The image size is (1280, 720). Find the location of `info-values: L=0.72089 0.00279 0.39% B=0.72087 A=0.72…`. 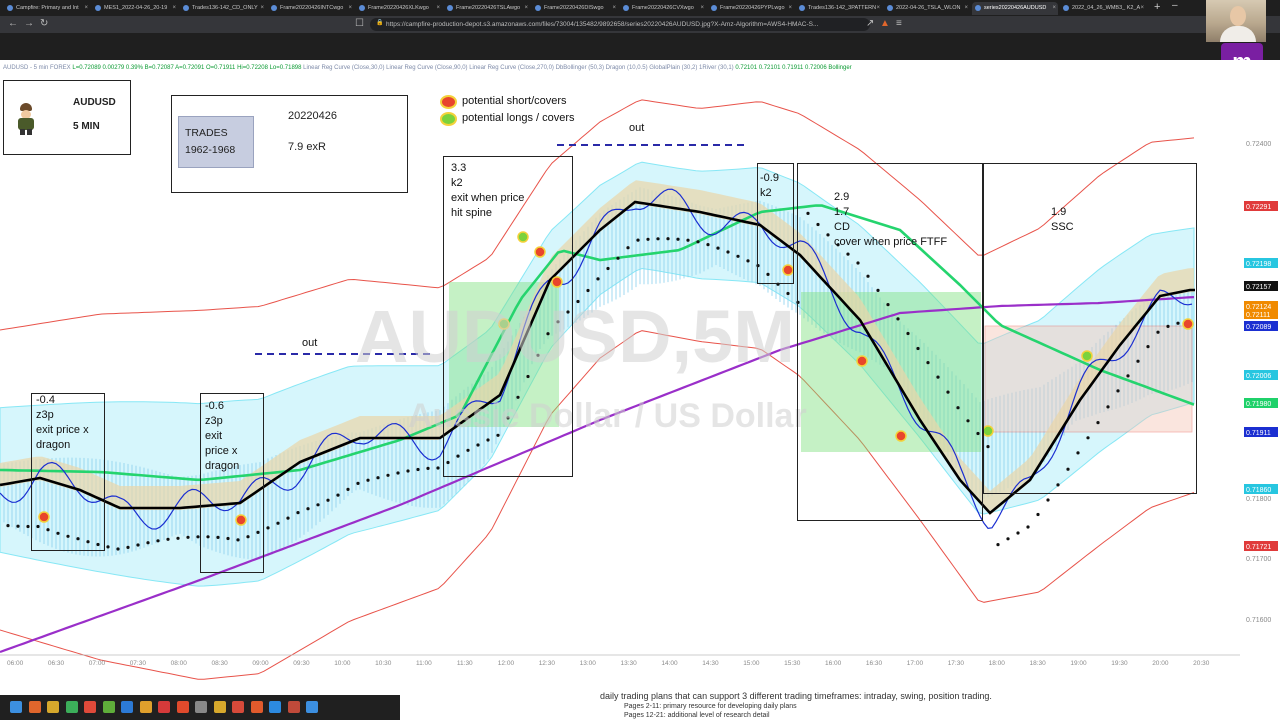

info-values: L=0.72089 0.00279 0.39% B=0.72087 A=0.72… is located at coordinates (187, 68).